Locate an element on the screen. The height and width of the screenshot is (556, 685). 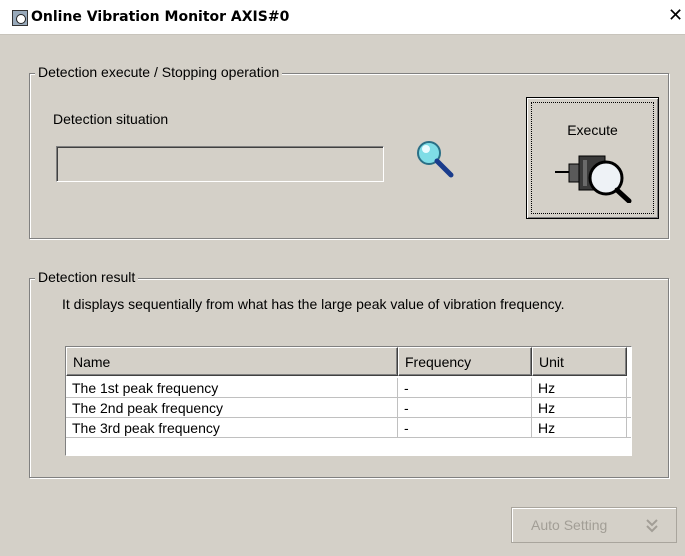
auto-setting-button: Auto Setting is located at coordinates (594, 525).